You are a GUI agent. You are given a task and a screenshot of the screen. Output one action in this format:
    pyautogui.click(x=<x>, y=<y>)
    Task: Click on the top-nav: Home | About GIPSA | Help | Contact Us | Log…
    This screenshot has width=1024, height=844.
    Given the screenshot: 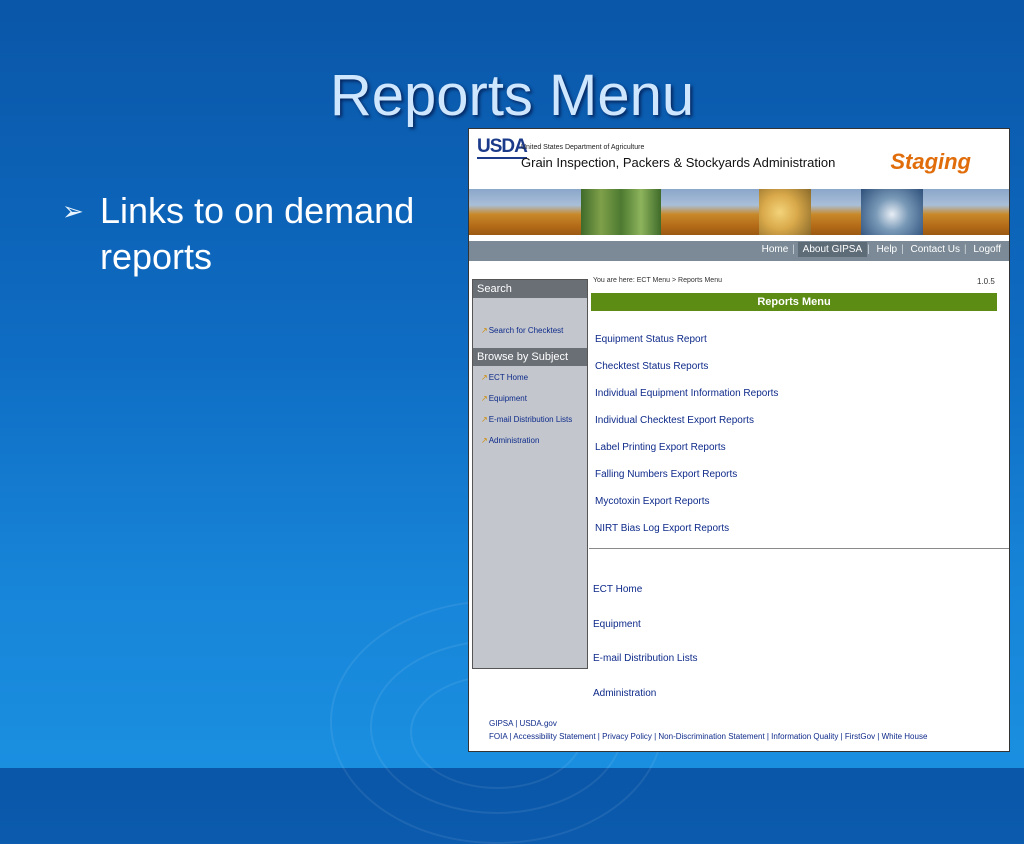 What is the action you would take?
    pyautogui.click(x=739, y=251)
    